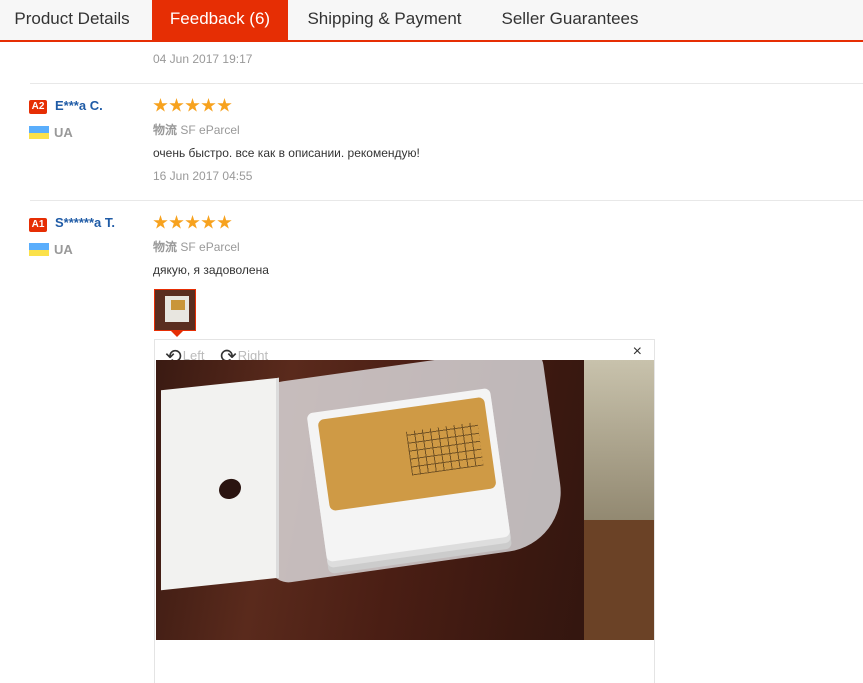  Describe the element at coordinates (637, 352) in the screenshot. I see `close-icon: ×` at that location.